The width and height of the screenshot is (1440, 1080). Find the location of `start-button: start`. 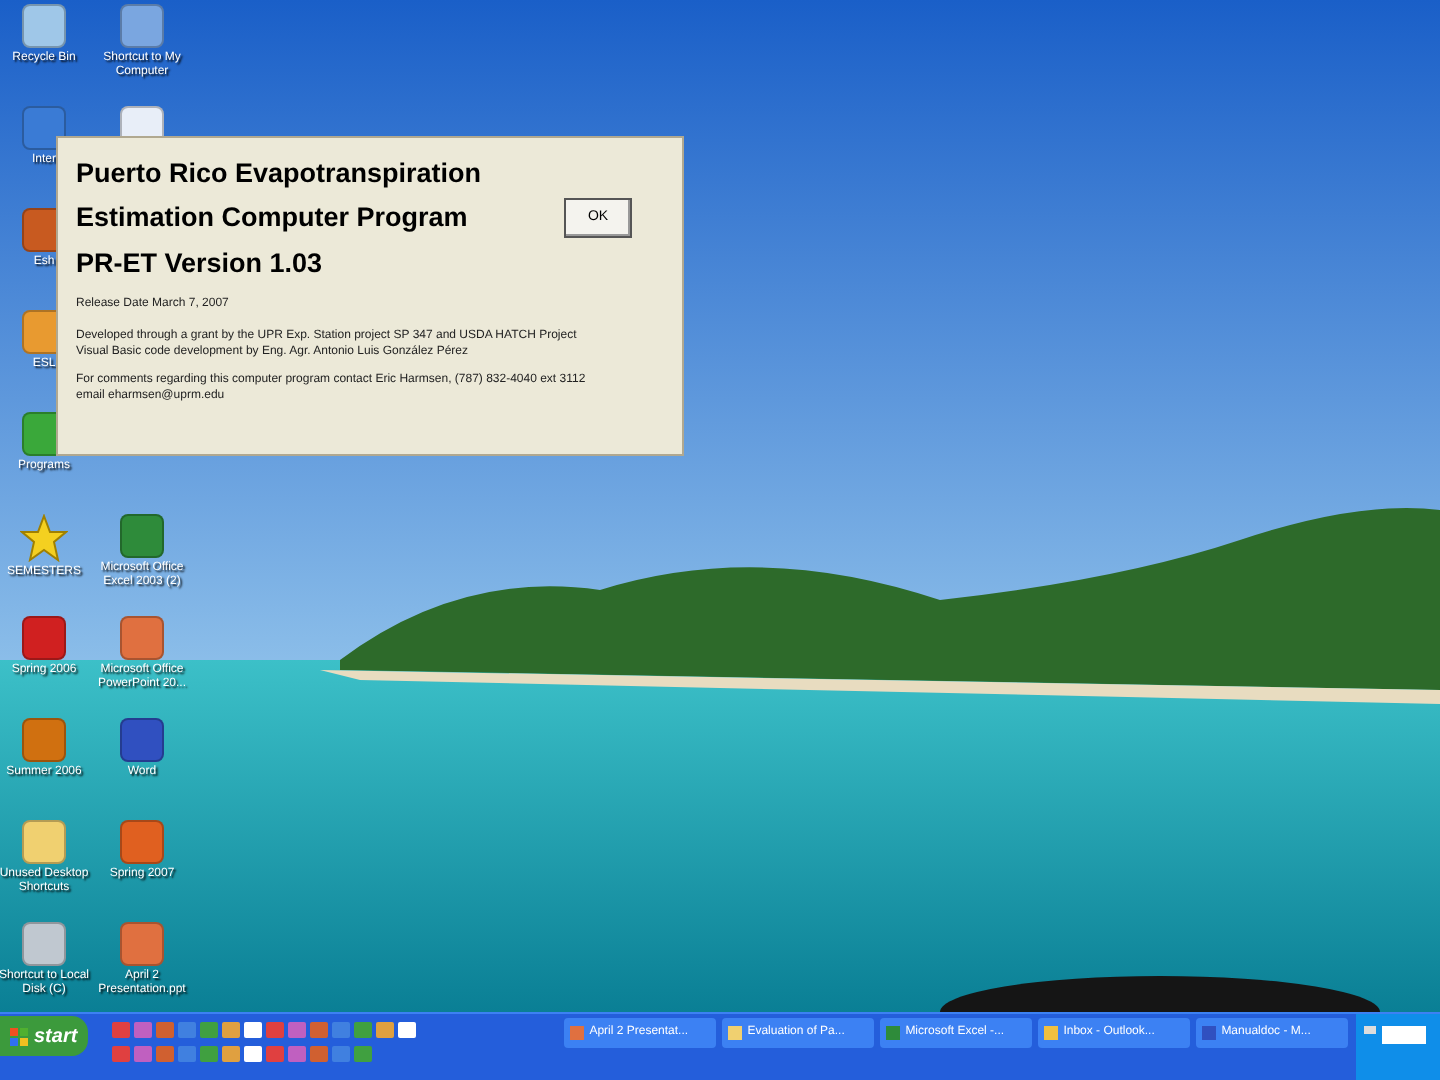

start-button: start is located at coordinates (44, 1036).